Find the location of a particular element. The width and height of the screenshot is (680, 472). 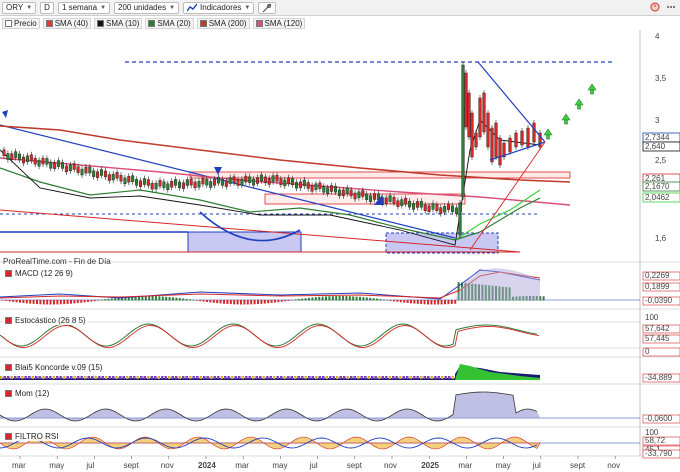

time-axis-label: may is located at coordinates (279, 465).